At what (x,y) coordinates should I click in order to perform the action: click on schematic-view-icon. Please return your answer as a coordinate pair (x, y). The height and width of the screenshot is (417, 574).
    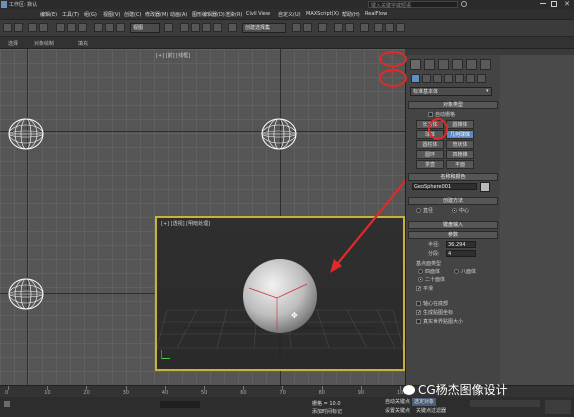
    Looking at the image, I should click on (349, 27).